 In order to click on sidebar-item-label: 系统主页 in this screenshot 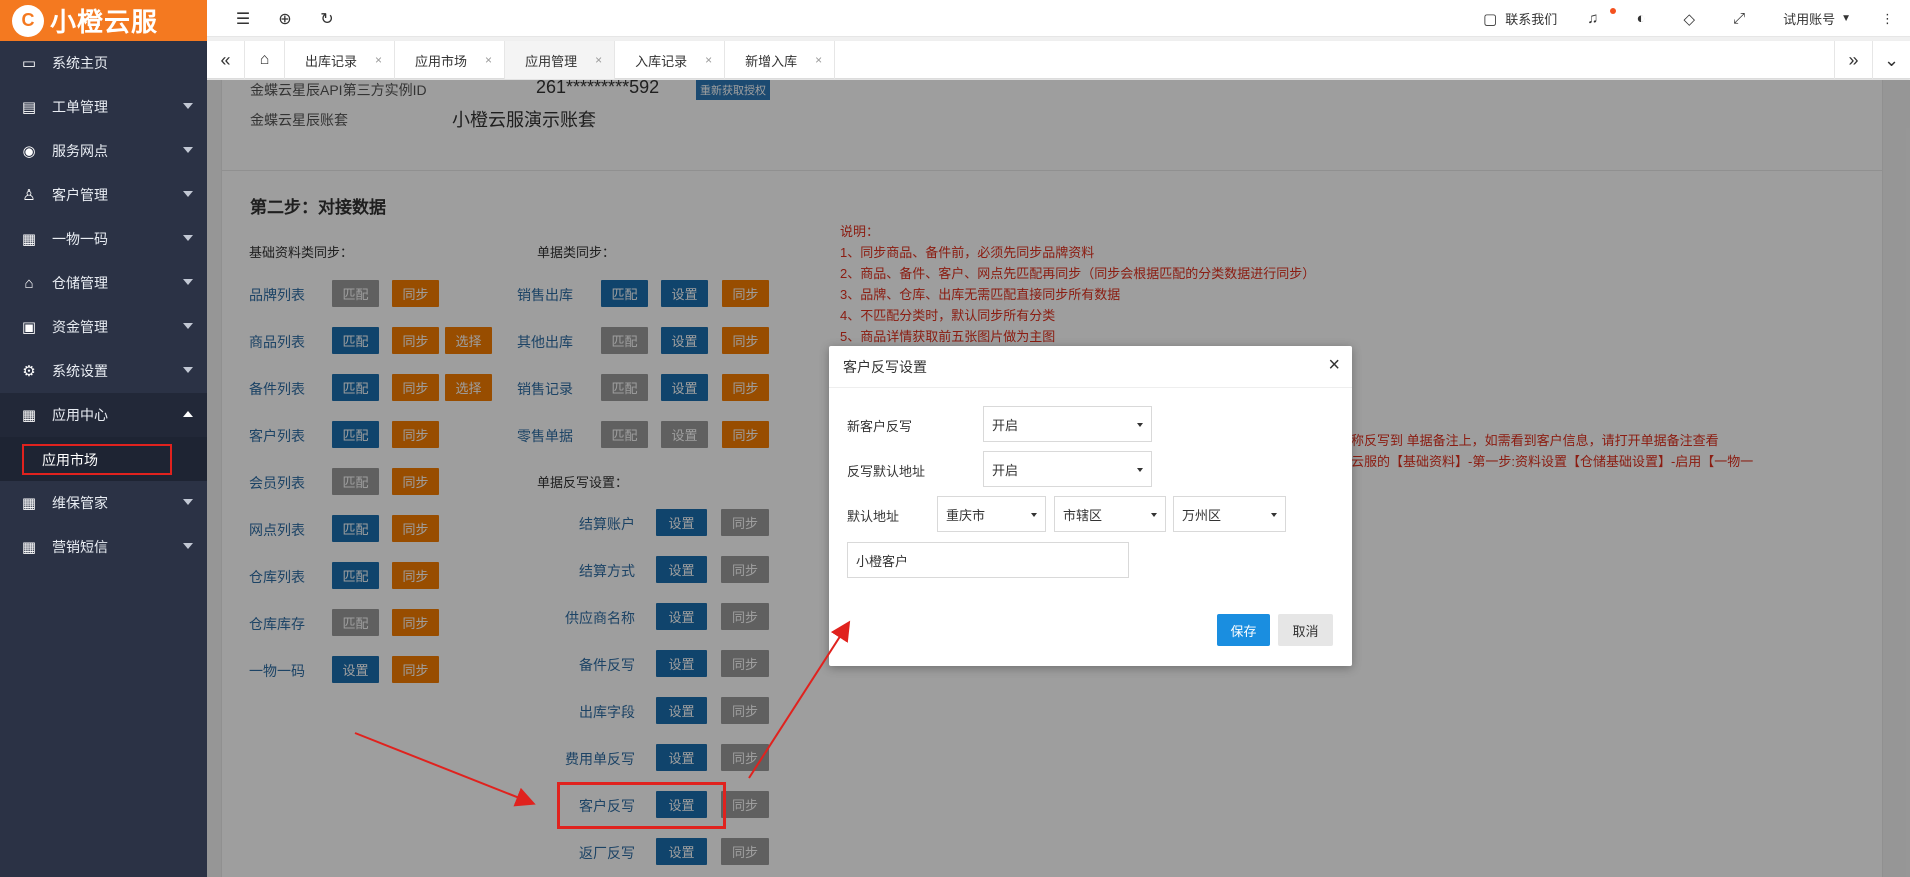, I will do `click(80, 63)`.